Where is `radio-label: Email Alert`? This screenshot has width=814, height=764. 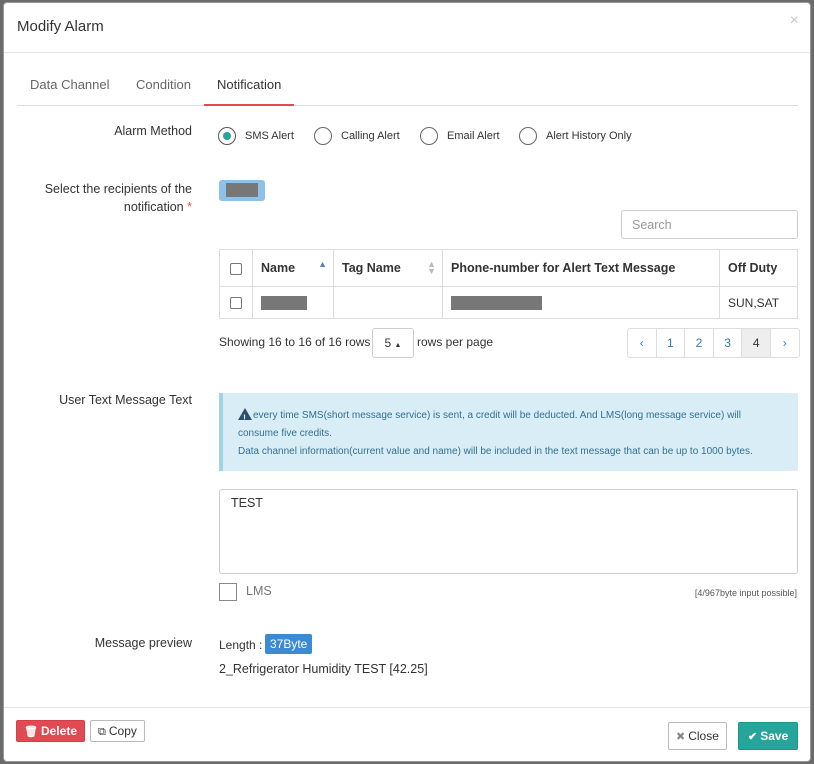 radio-label: Email Alert is located at coordinates (473, 136).